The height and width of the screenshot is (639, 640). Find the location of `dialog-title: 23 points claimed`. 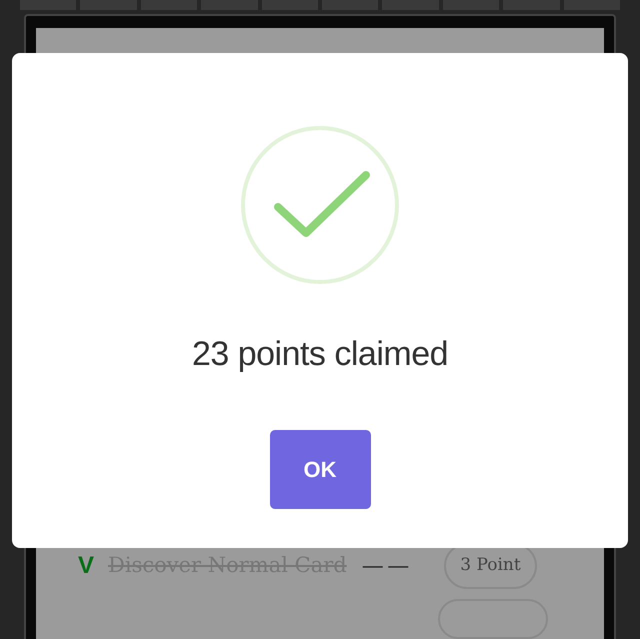

dialog-title: 23 points claimed is located at coordinates (320, 354).